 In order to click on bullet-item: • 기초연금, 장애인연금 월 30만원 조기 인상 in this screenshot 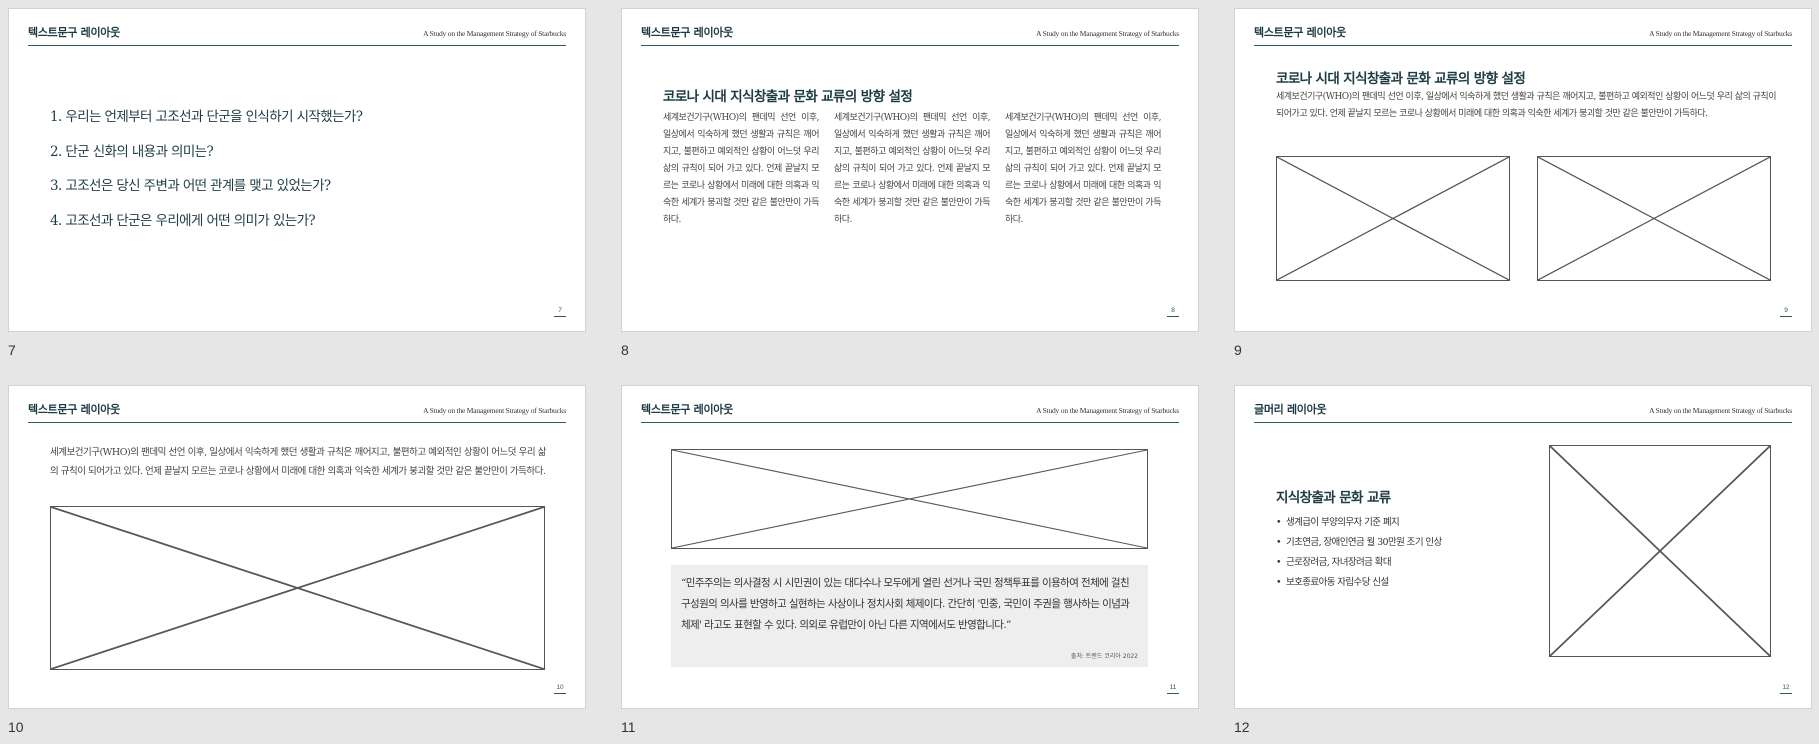, I will do `click(1359, 544)`.